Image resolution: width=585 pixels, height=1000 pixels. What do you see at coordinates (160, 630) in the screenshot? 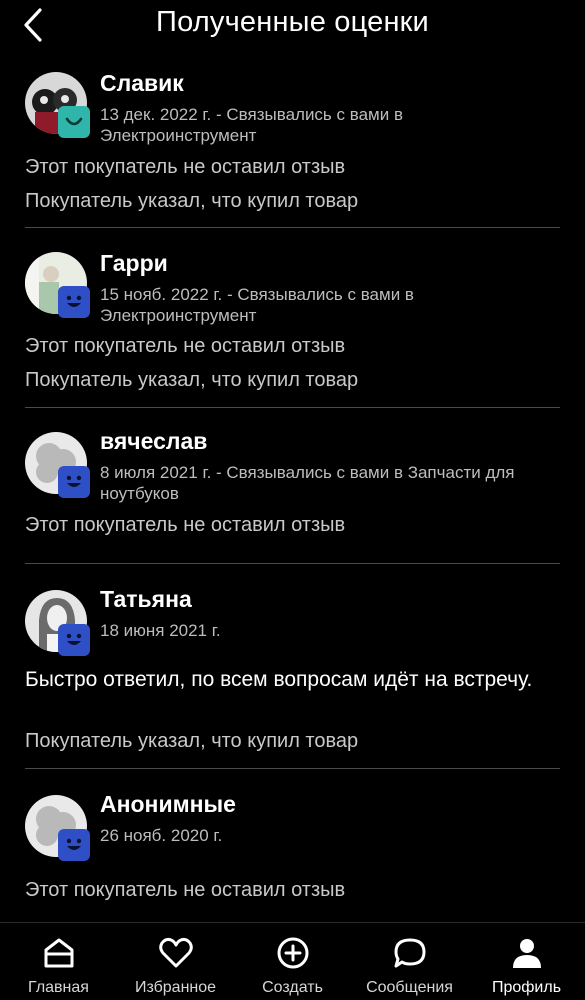
I see `review-meta: 18 июня 2021 г.` at bounding box center [160, 630].